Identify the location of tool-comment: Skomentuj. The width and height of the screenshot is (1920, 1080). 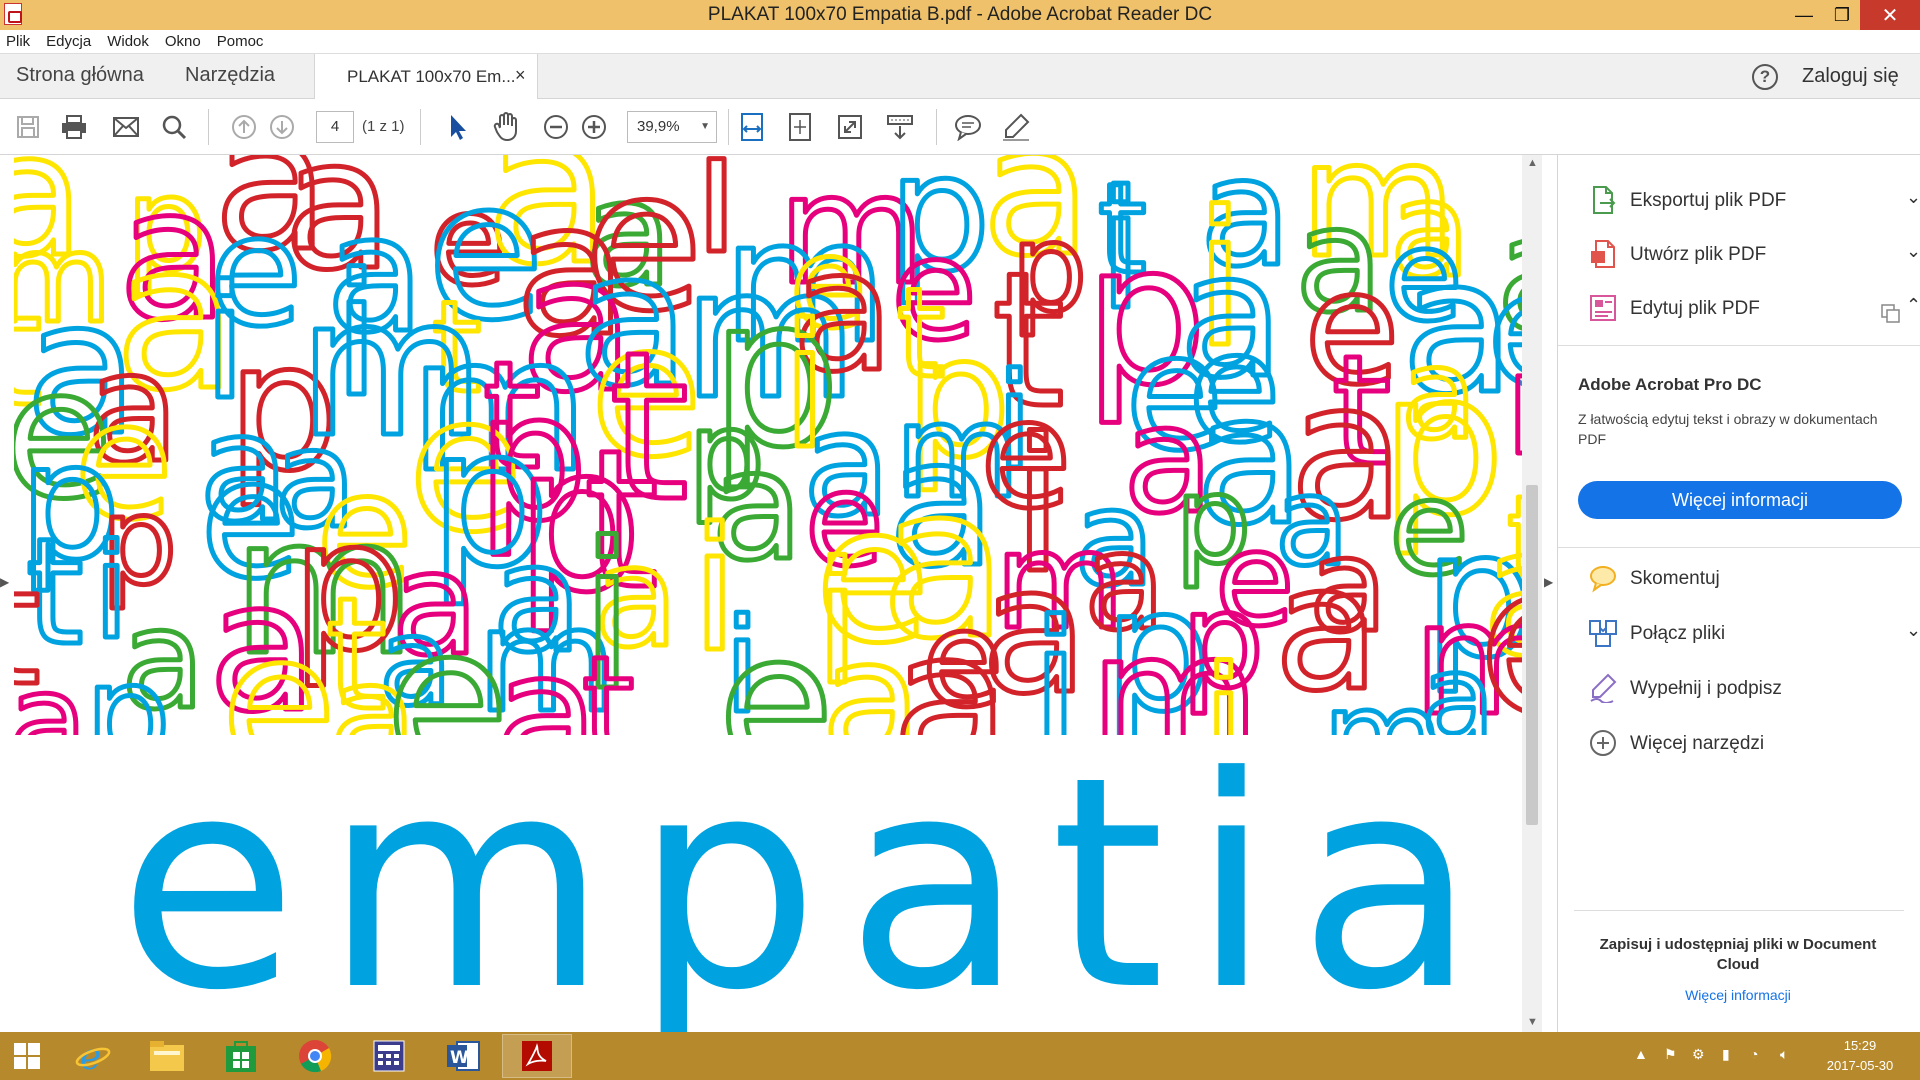
(1743, 579).